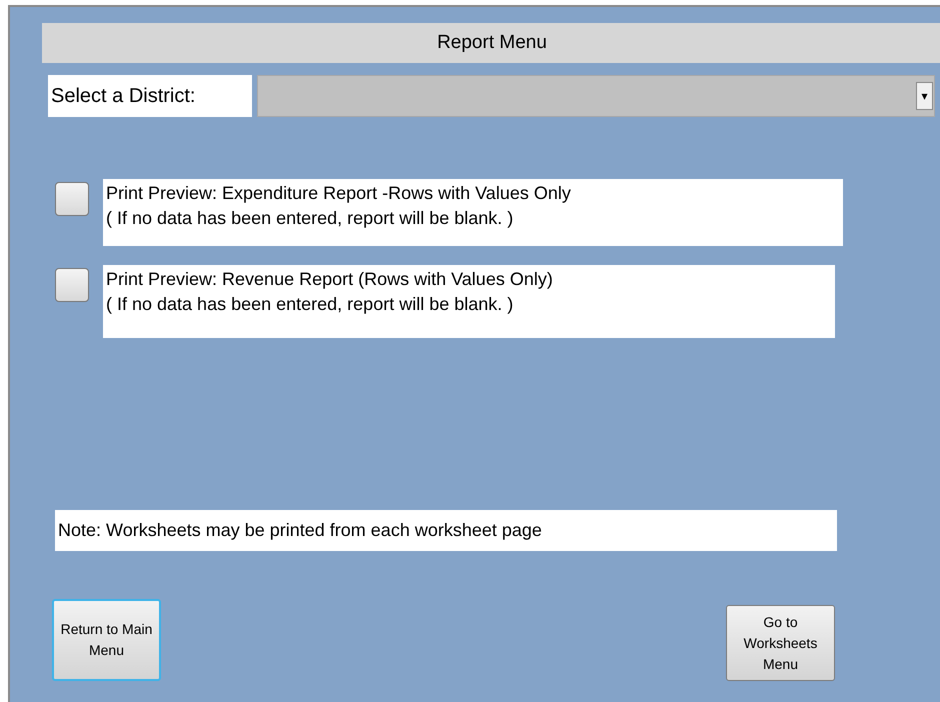 Image resolution: width=940 pixels, height=702 pixels. What do you see at coordinates (106, 640) in the screenshot?
I see `nav-button: Return to Main Menu` at bounding box center [106, 640].